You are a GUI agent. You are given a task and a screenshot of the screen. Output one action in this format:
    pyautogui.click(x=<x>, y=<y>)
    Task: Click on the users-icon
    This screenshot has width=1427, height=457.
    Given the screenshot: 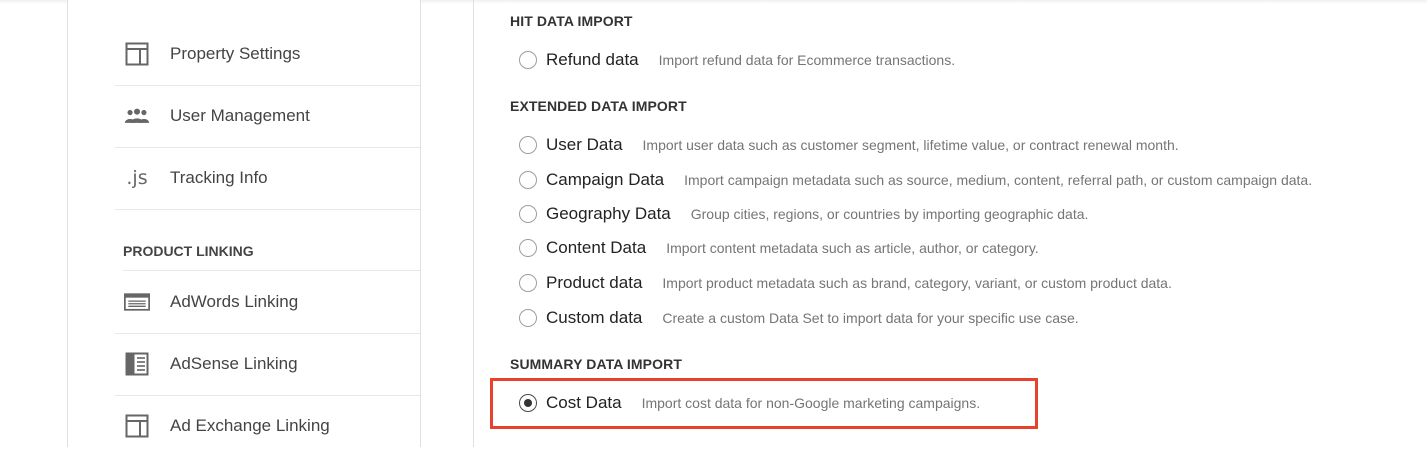 What is the action you would take?
    pyautogui.click(x=137, y=116)
    